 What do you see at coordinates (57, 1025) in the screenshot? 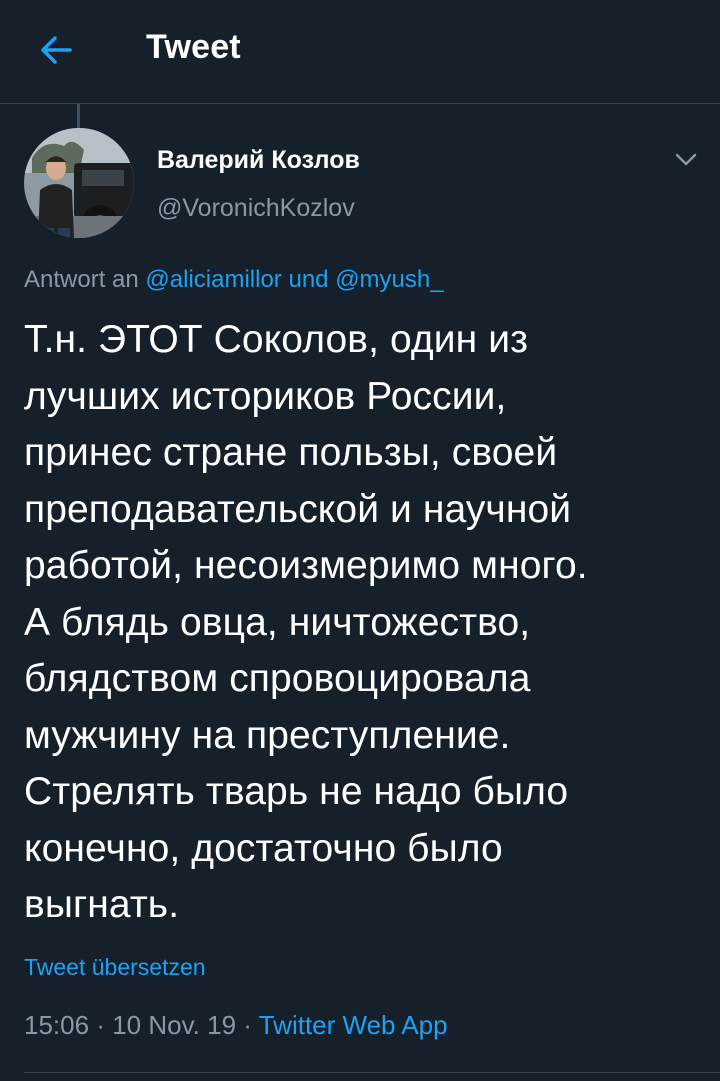
I see `tweet-time: 15:06` at bounding box center [57, 1025].